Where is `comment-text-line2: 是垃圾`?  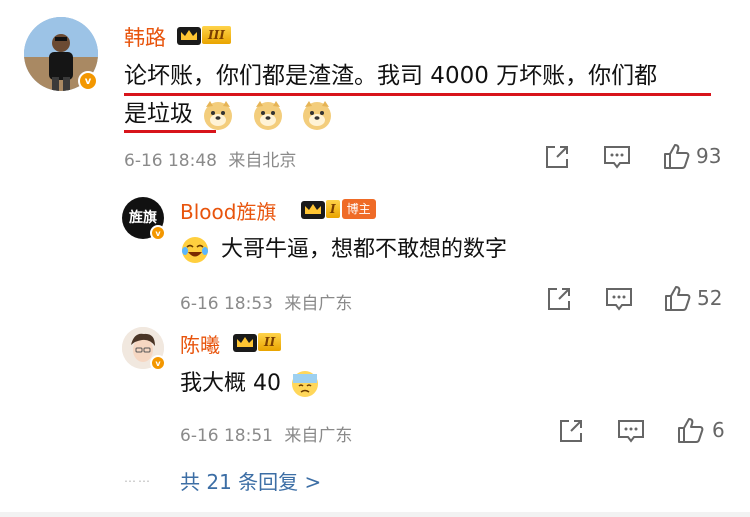 comment-text-line2: 是垃圾 is located at coordinates (228, 114).